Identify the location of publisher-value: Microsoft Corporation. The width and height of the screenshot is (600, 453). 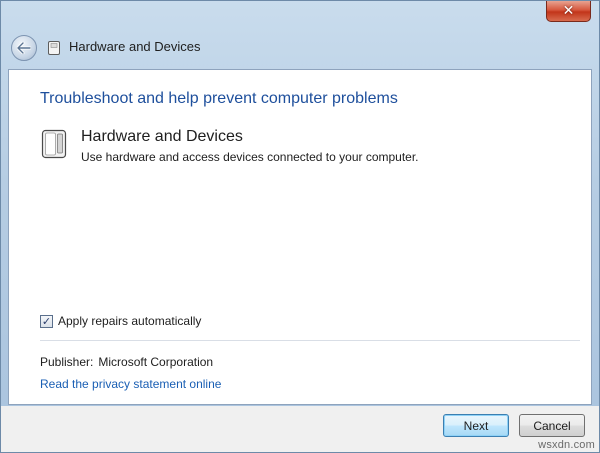
(156, 362).